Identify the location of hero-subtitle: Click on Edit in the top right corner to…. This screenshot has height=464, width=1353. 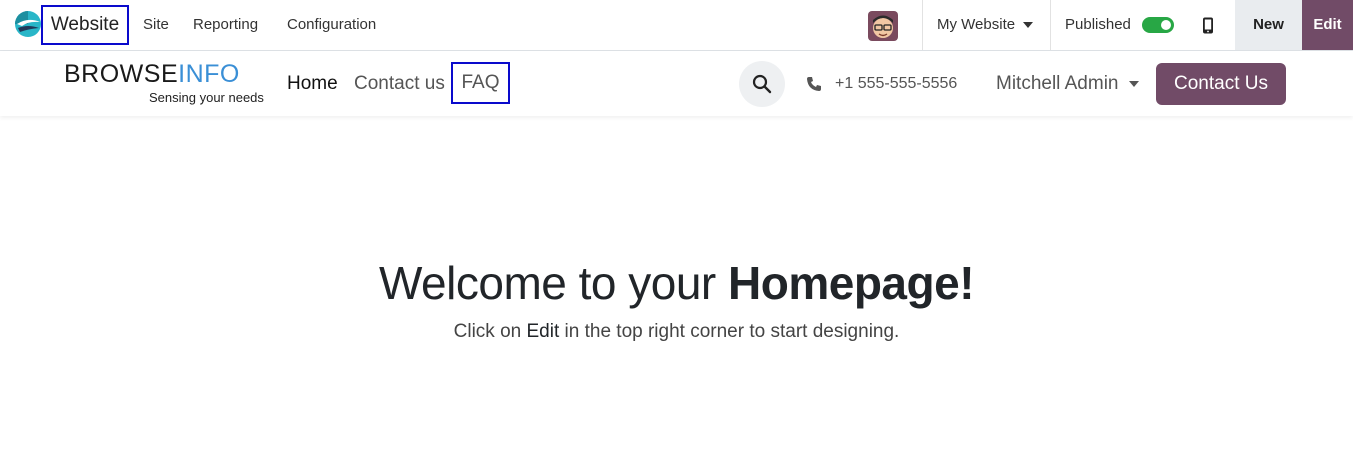
(676, 331).